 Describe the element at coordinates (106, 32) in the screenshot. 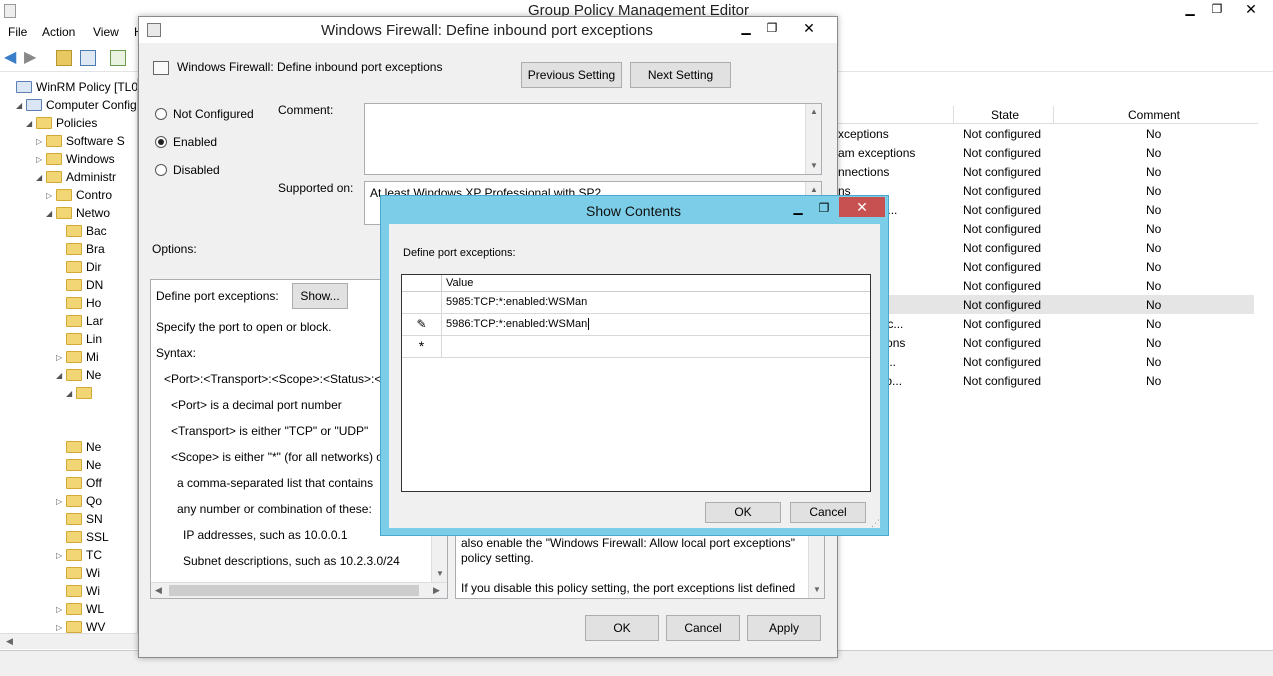

I see `menu-view: View` at that location.